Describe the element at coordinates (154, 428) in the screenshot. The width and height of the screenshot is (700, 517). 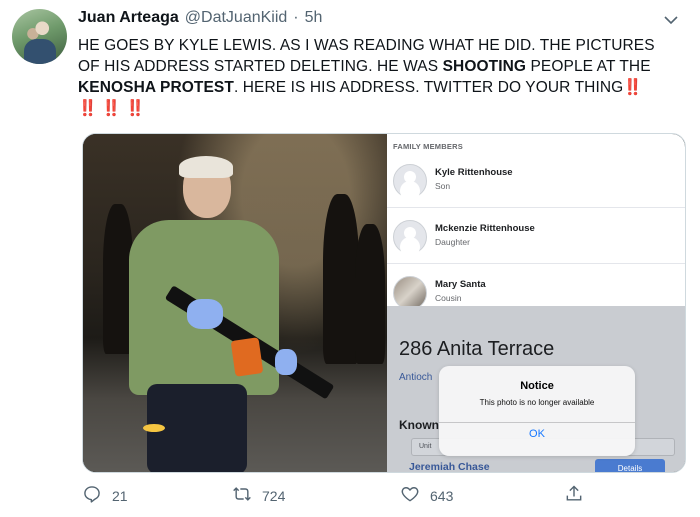
I see `ground-marker` at that location.